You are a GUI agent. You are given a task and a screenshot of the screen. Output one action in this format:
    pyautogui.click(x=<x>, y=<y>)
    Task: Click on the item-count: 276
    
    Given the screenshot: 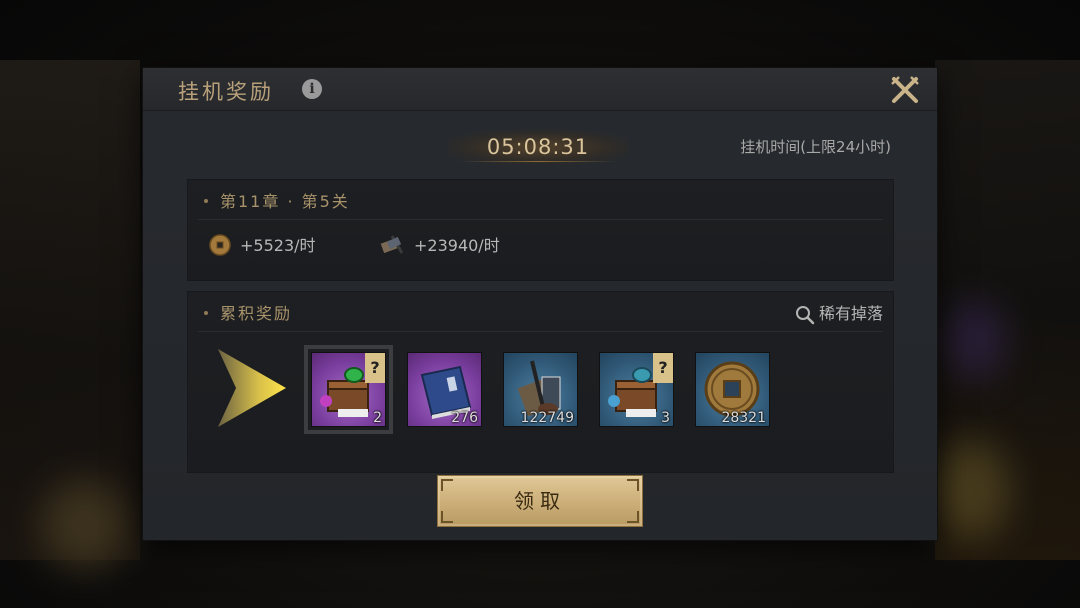 What is the action you would take?
    pyautogui.click(x=464, y=418)
    